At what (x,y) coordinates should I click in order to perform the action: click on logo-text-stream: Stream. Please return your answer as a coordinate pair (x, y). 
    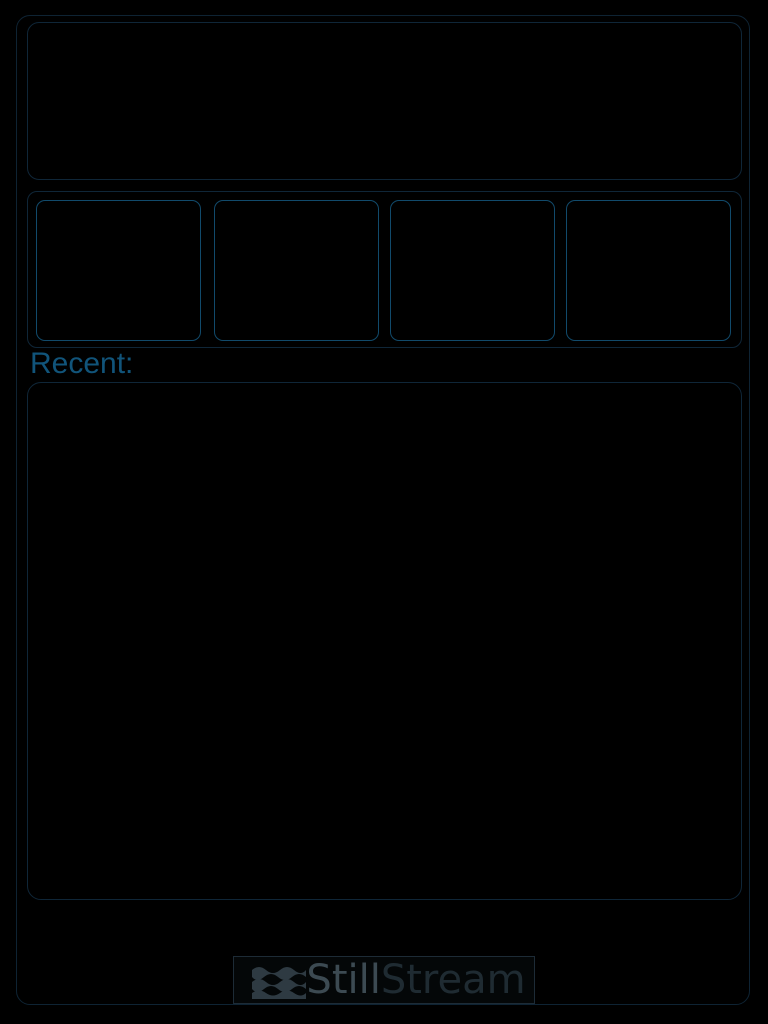
    Looking at the image, I should click on (453, 980).